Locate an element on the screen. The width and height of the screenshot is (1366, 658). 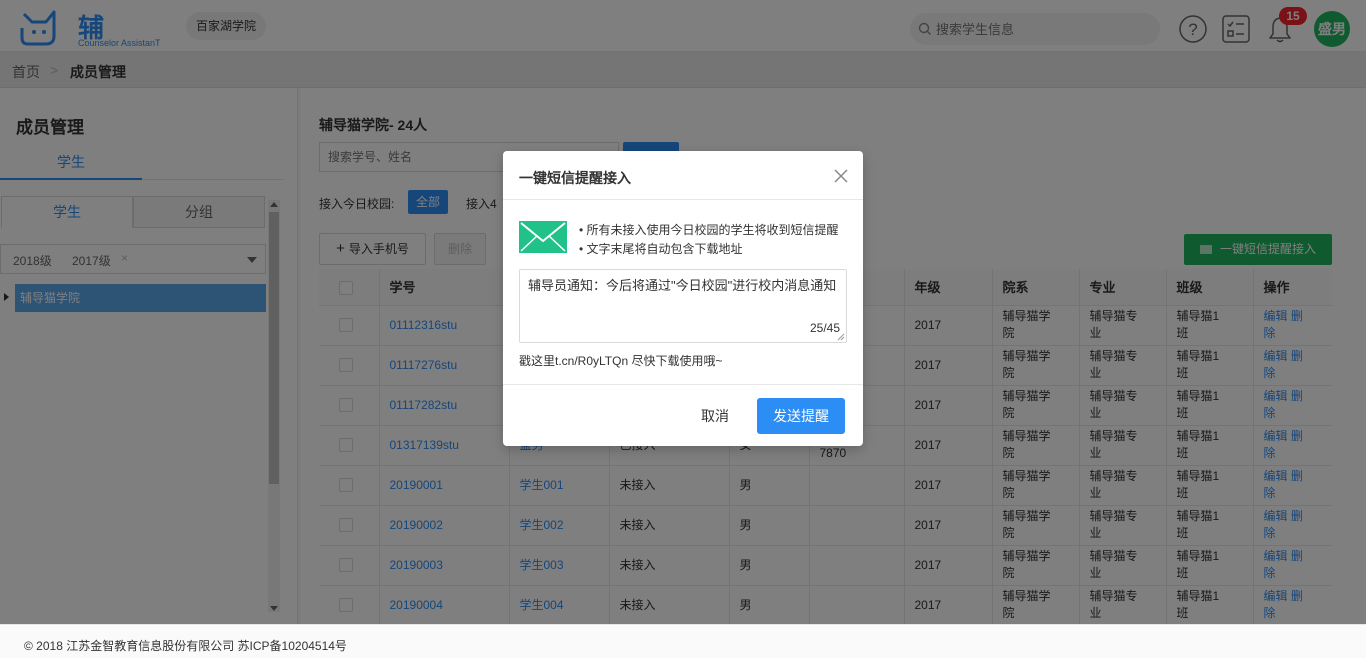
resize-handle-icon is located at coordinates (841, 337).